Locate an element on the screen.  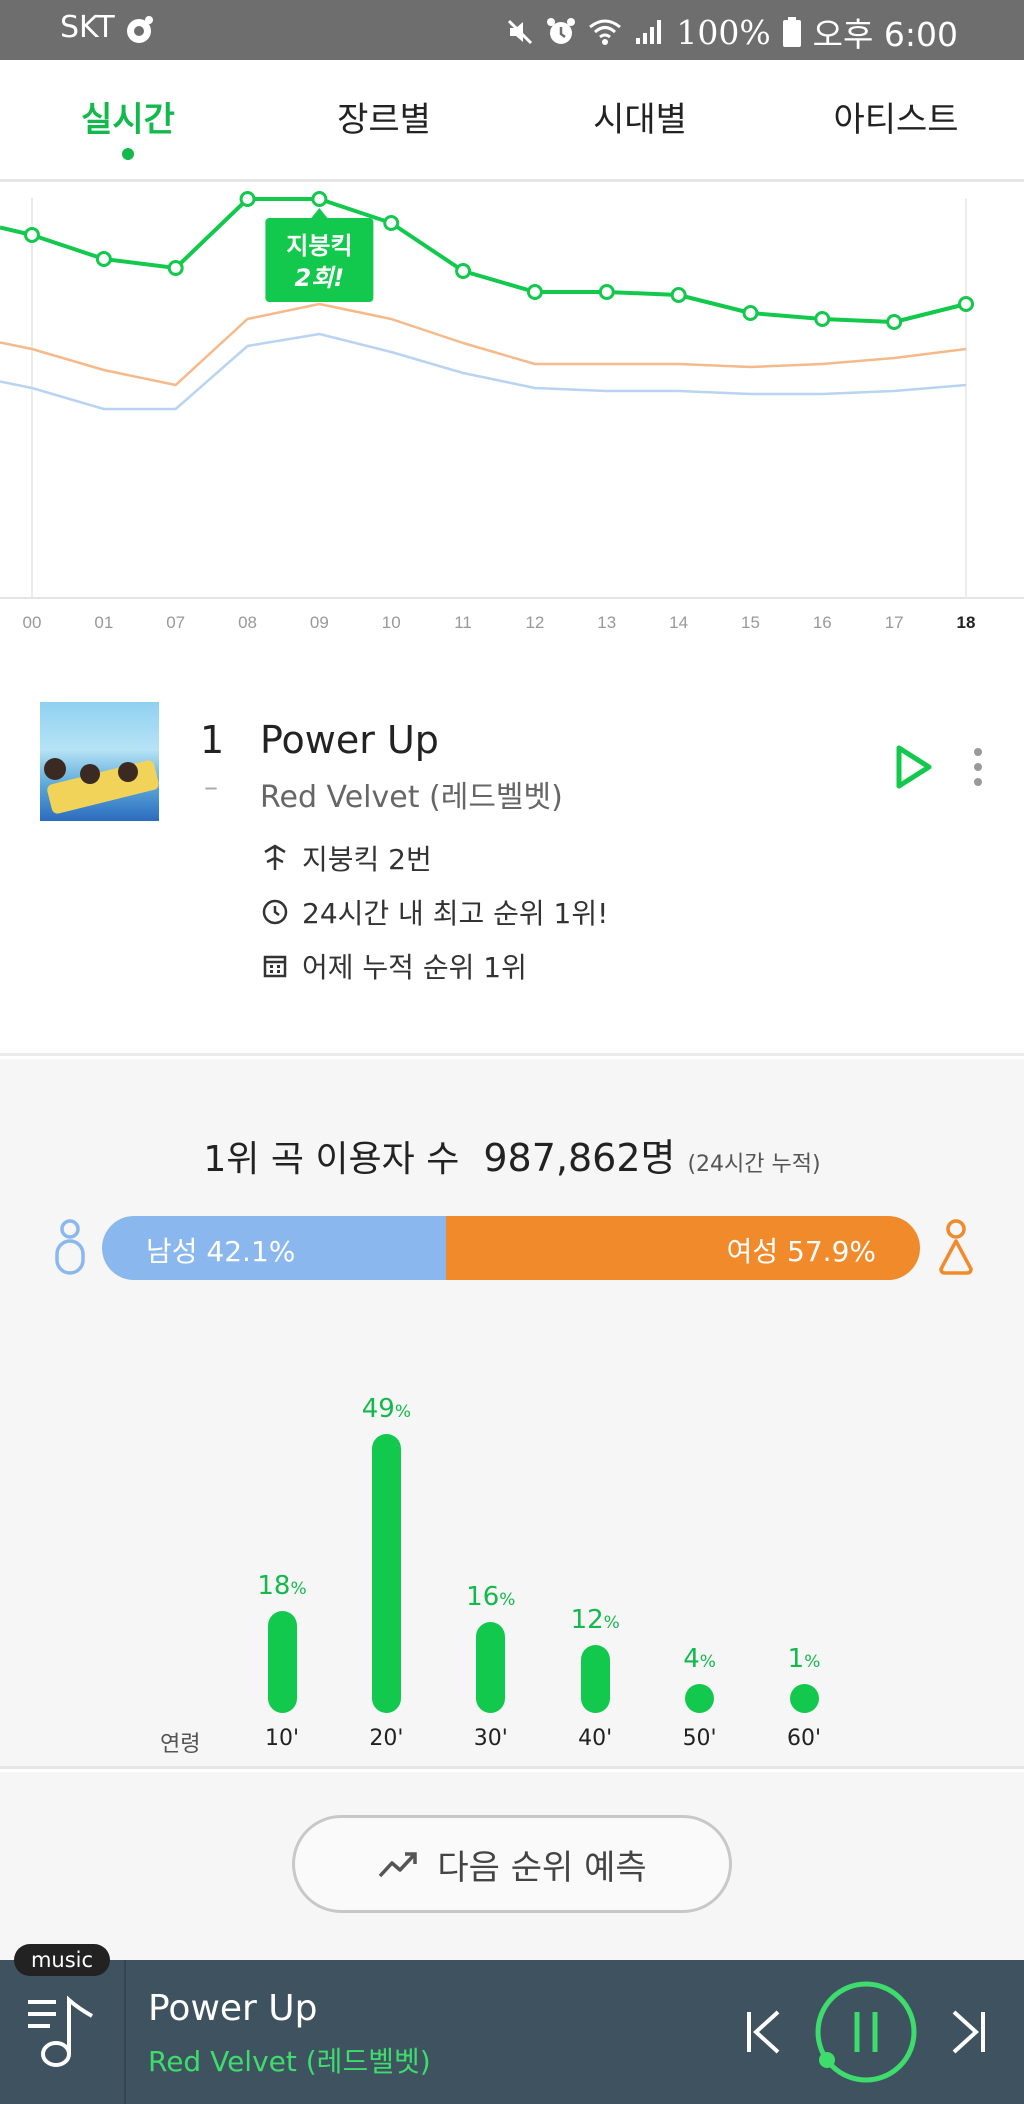
age-percent-30: 16% is located at coordinates (491, 1596).